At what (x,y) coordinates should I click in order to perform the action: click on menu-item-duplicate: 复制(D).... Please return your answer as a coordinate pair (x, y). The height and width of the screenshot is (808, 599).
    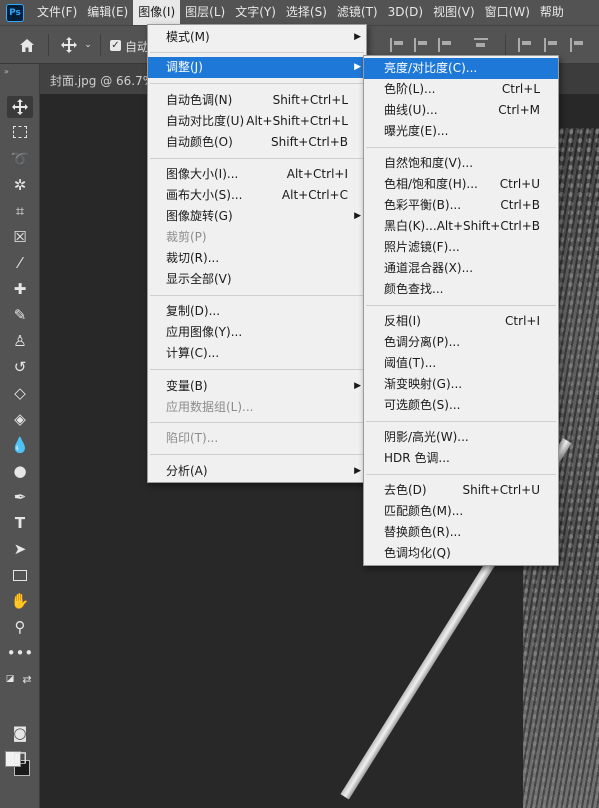
    Looking at the image, I should click on (257, 311).